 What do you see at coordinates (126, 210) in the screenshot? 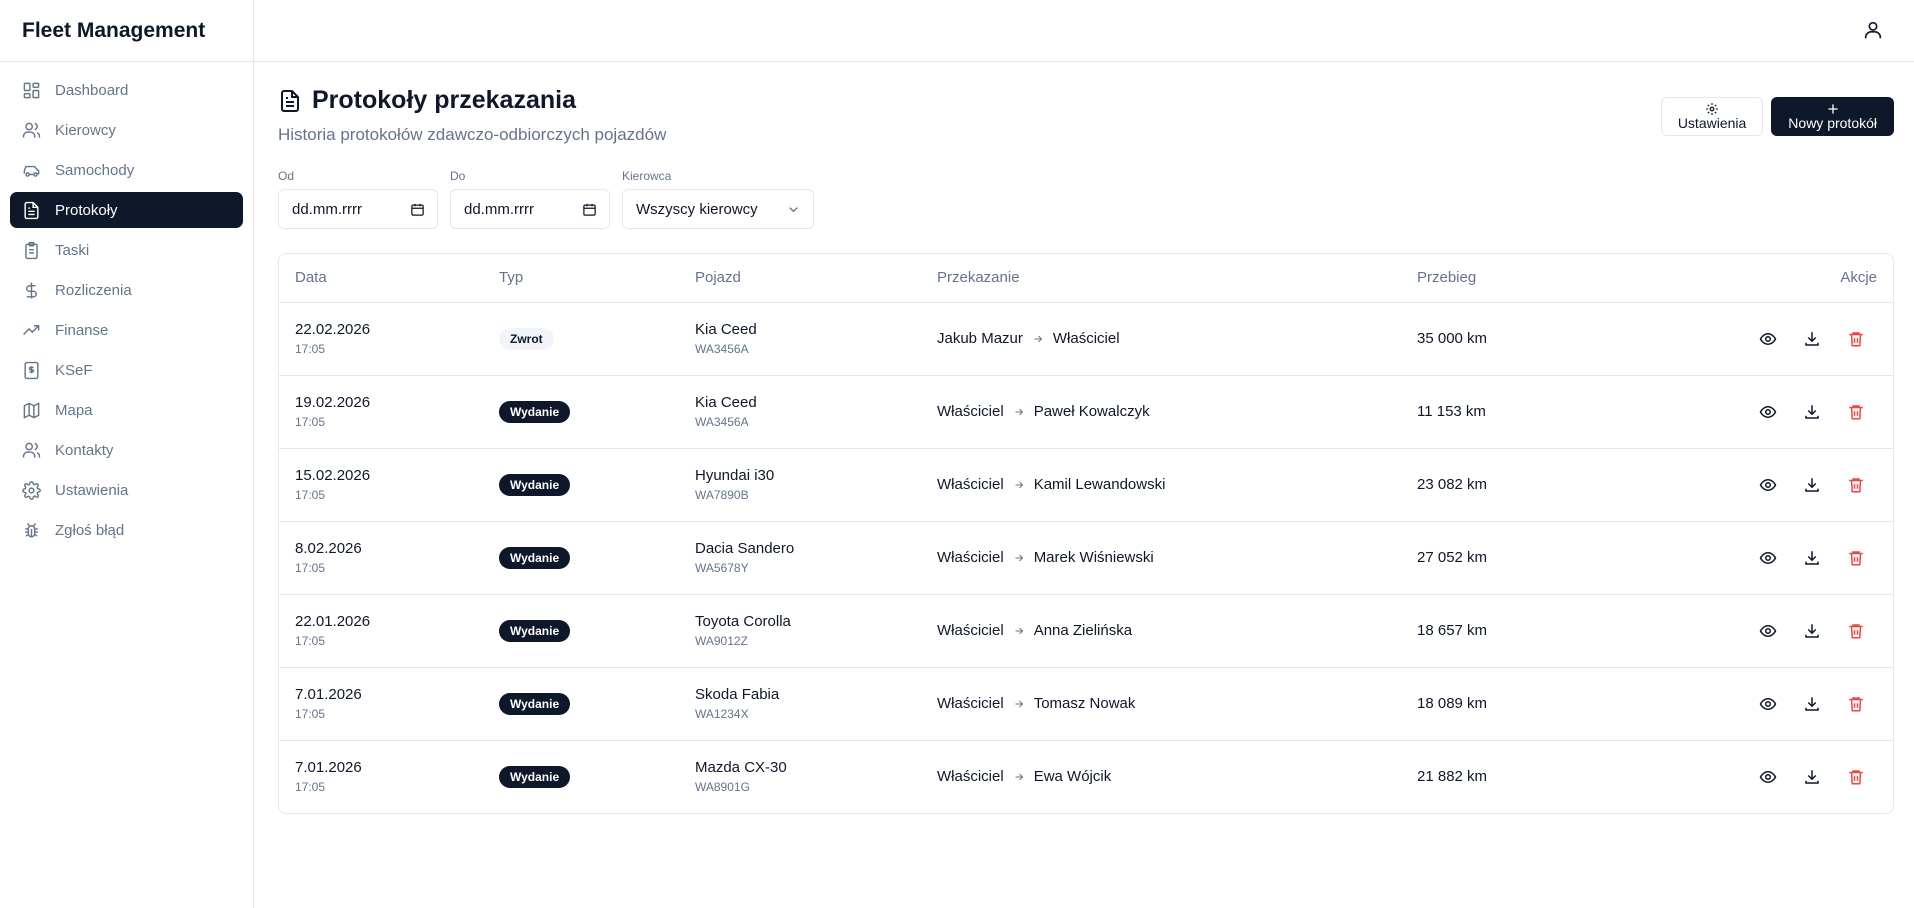
I see `sidebar-item-protokoly: Protokoły` at bounding box center [126, 210].